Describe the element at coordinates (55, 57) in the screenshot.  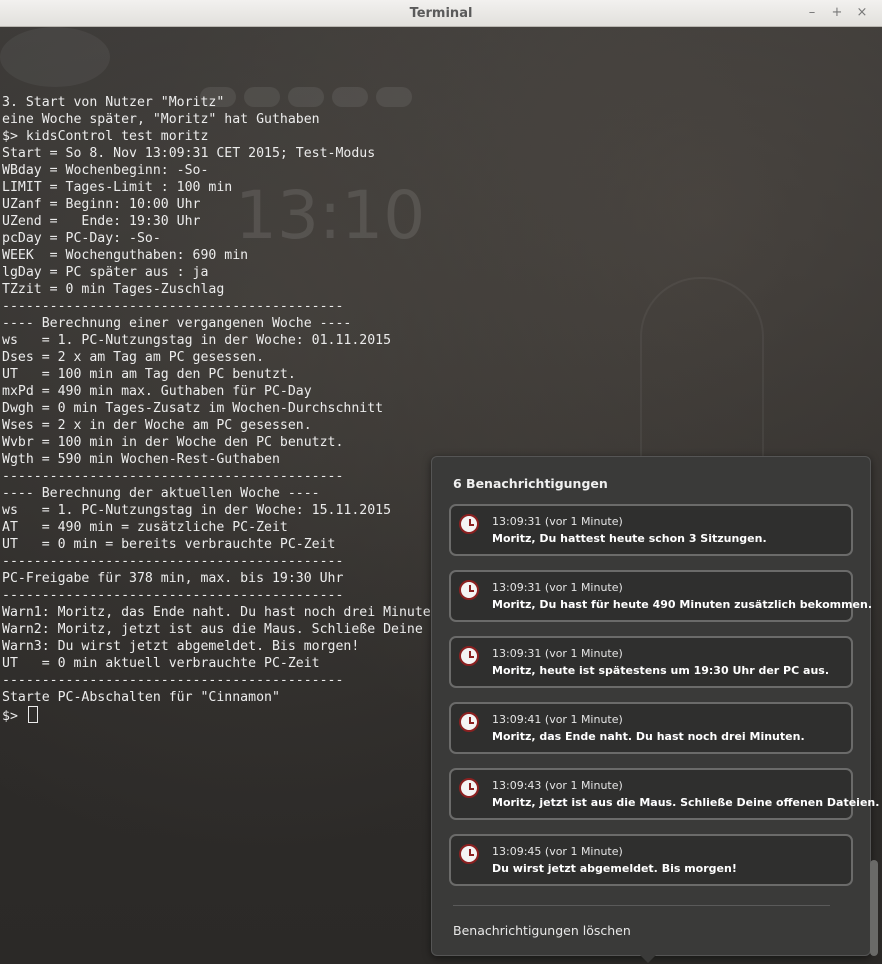
I see `background-cloud` at that location.